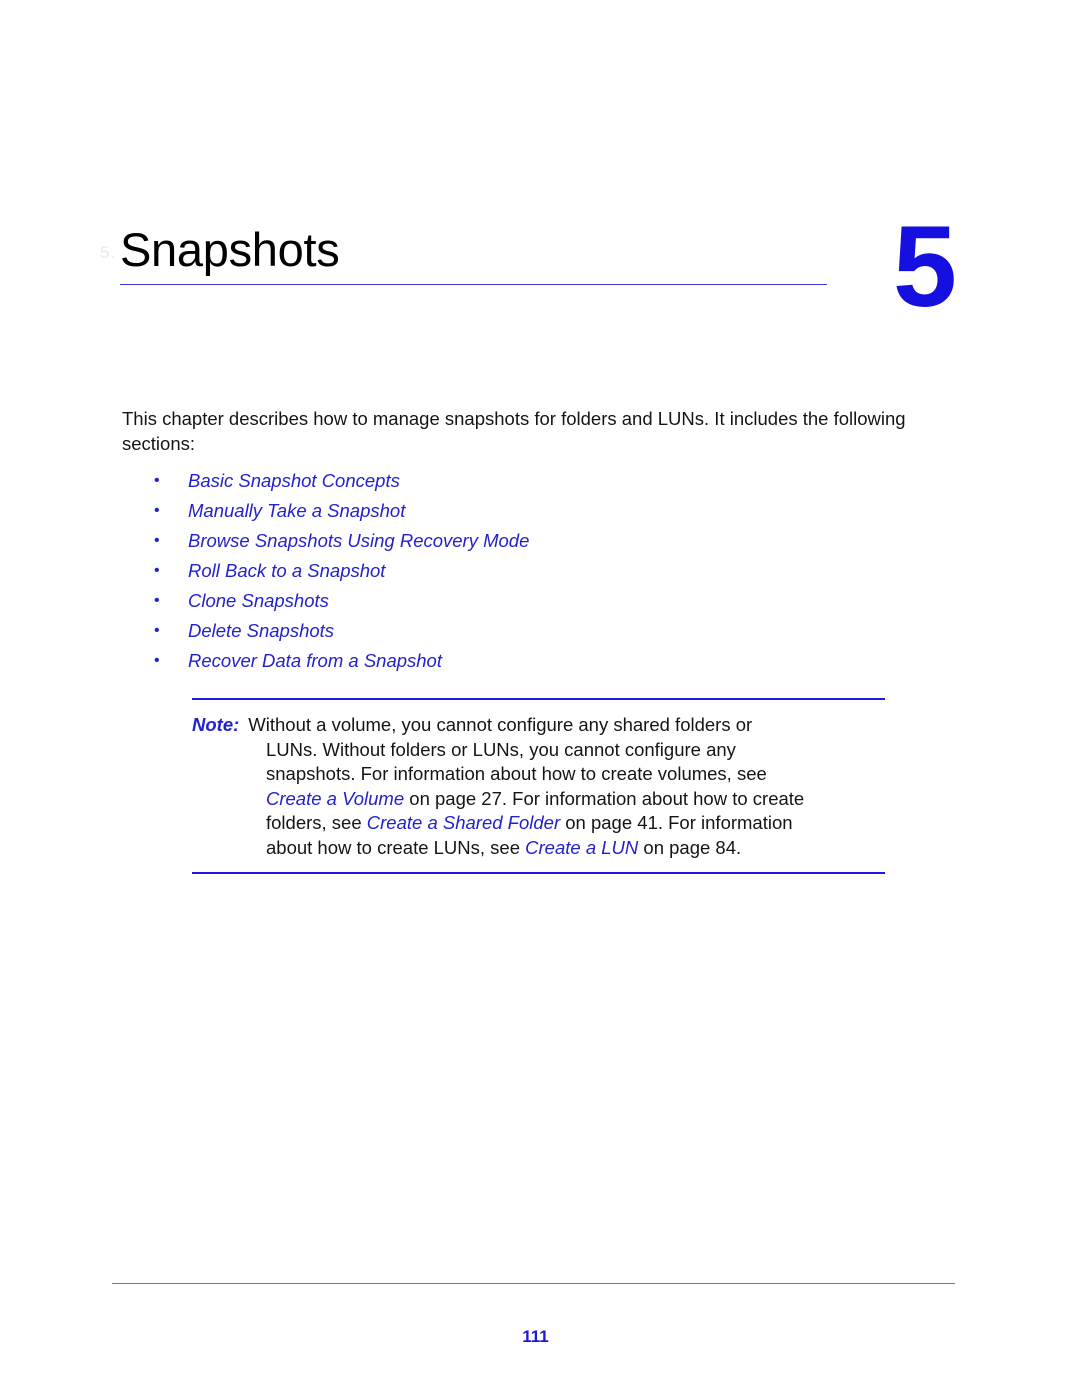 This screenshot has width=1080, height=1397. What do you see at coordinates (358, 541) in the screenshot?
I see `section-link-browse-snapshots-using-recovery-mode: Browse Snapshots Using Recovery Mode` at bounding box center [358, 541].